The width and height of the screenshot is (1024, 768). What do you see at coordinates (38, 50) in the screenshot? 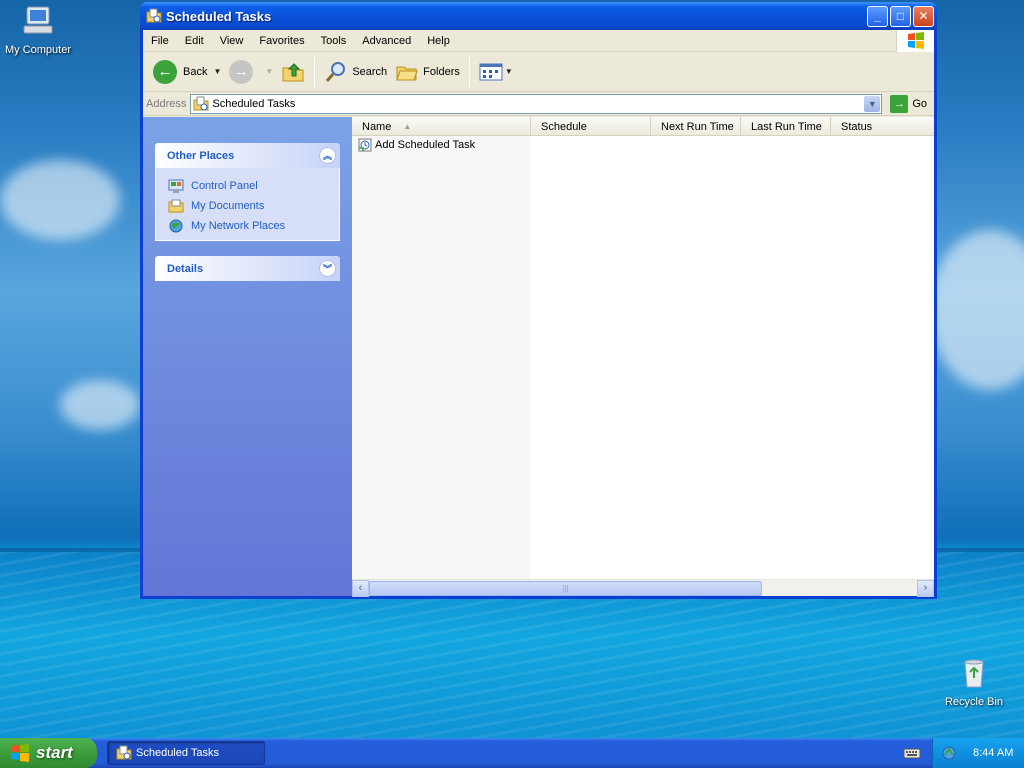
I see `desktop-icon-label: My Computer` at bounding box center [38, 50].